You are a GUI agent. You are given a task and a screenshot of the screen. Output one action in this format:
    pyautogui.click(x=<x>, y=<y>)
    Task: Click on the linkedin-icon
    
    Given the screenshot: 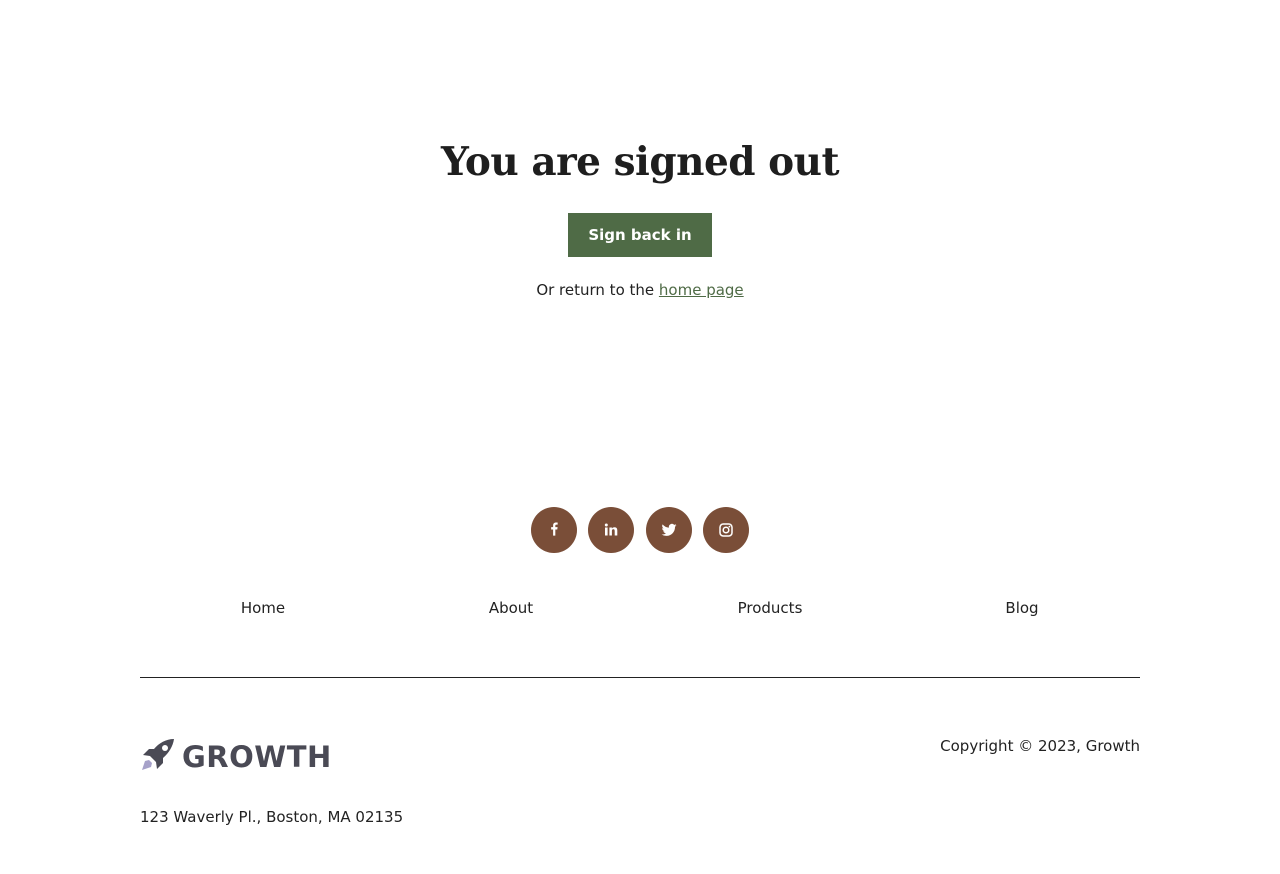 What is the action you would take?
    pyautogui.click(x=611, y=530)
    